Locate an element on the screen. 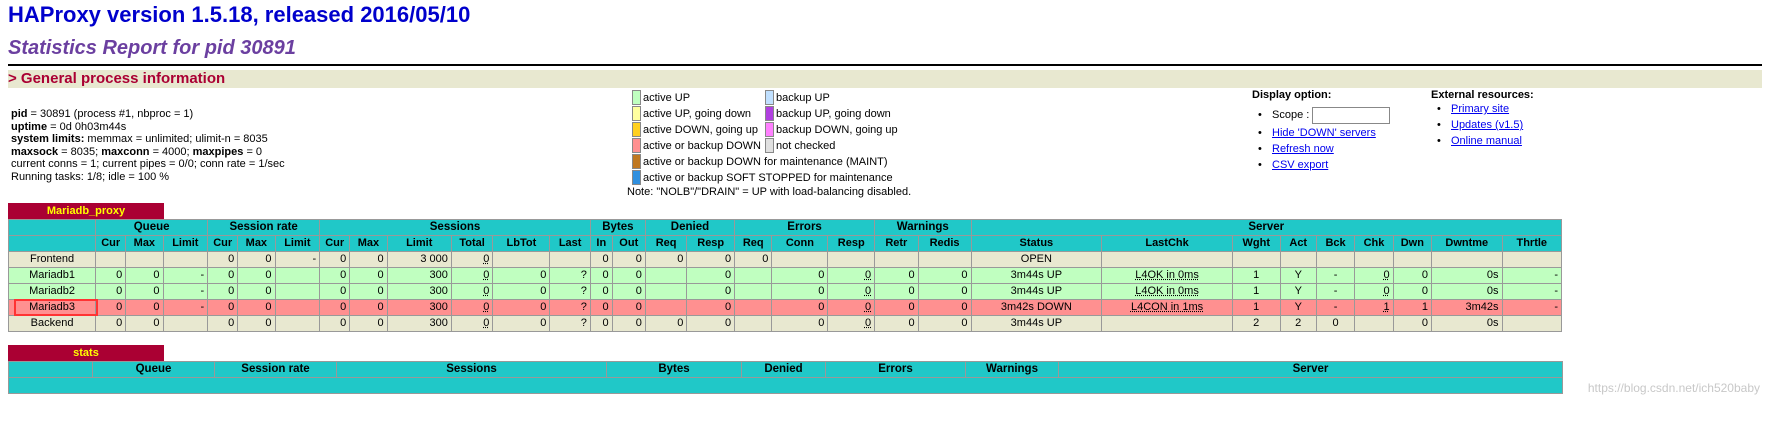 The image size is (1770, 429). row-name: Mariadb1 is located at coordinates (52, 275).